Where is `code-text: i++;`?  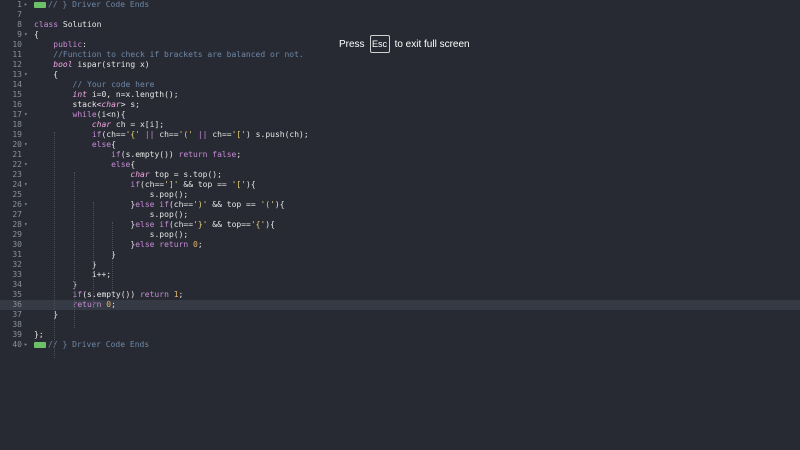
code-text: i++; is located at coordinates (101, 275).